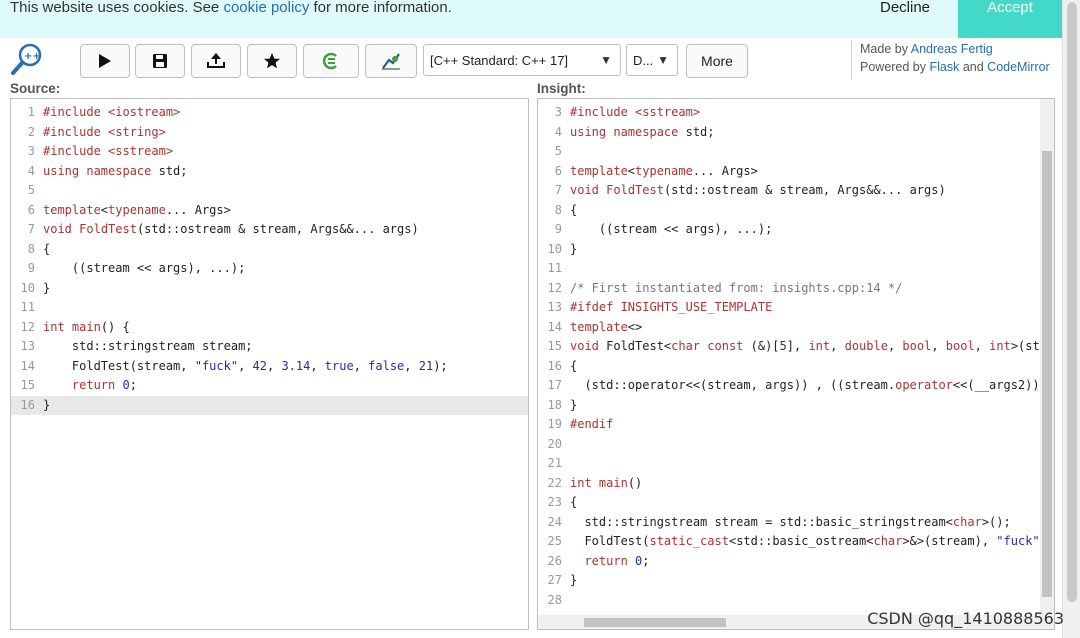 The width and height of the screenshot is (1080, 638). I want to click on insight-code-line: 21, so click(796, 464).